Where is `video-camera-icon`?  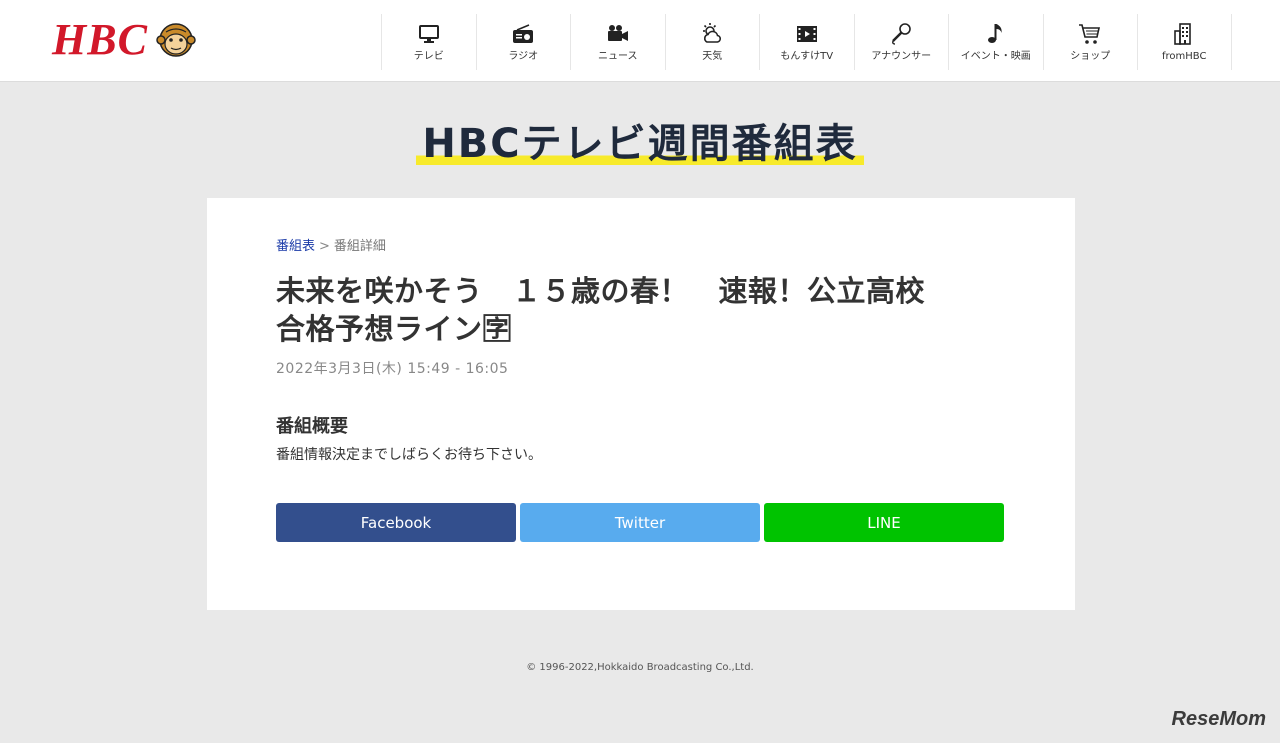 video-camera-icon is located at coordinates (617, 33).